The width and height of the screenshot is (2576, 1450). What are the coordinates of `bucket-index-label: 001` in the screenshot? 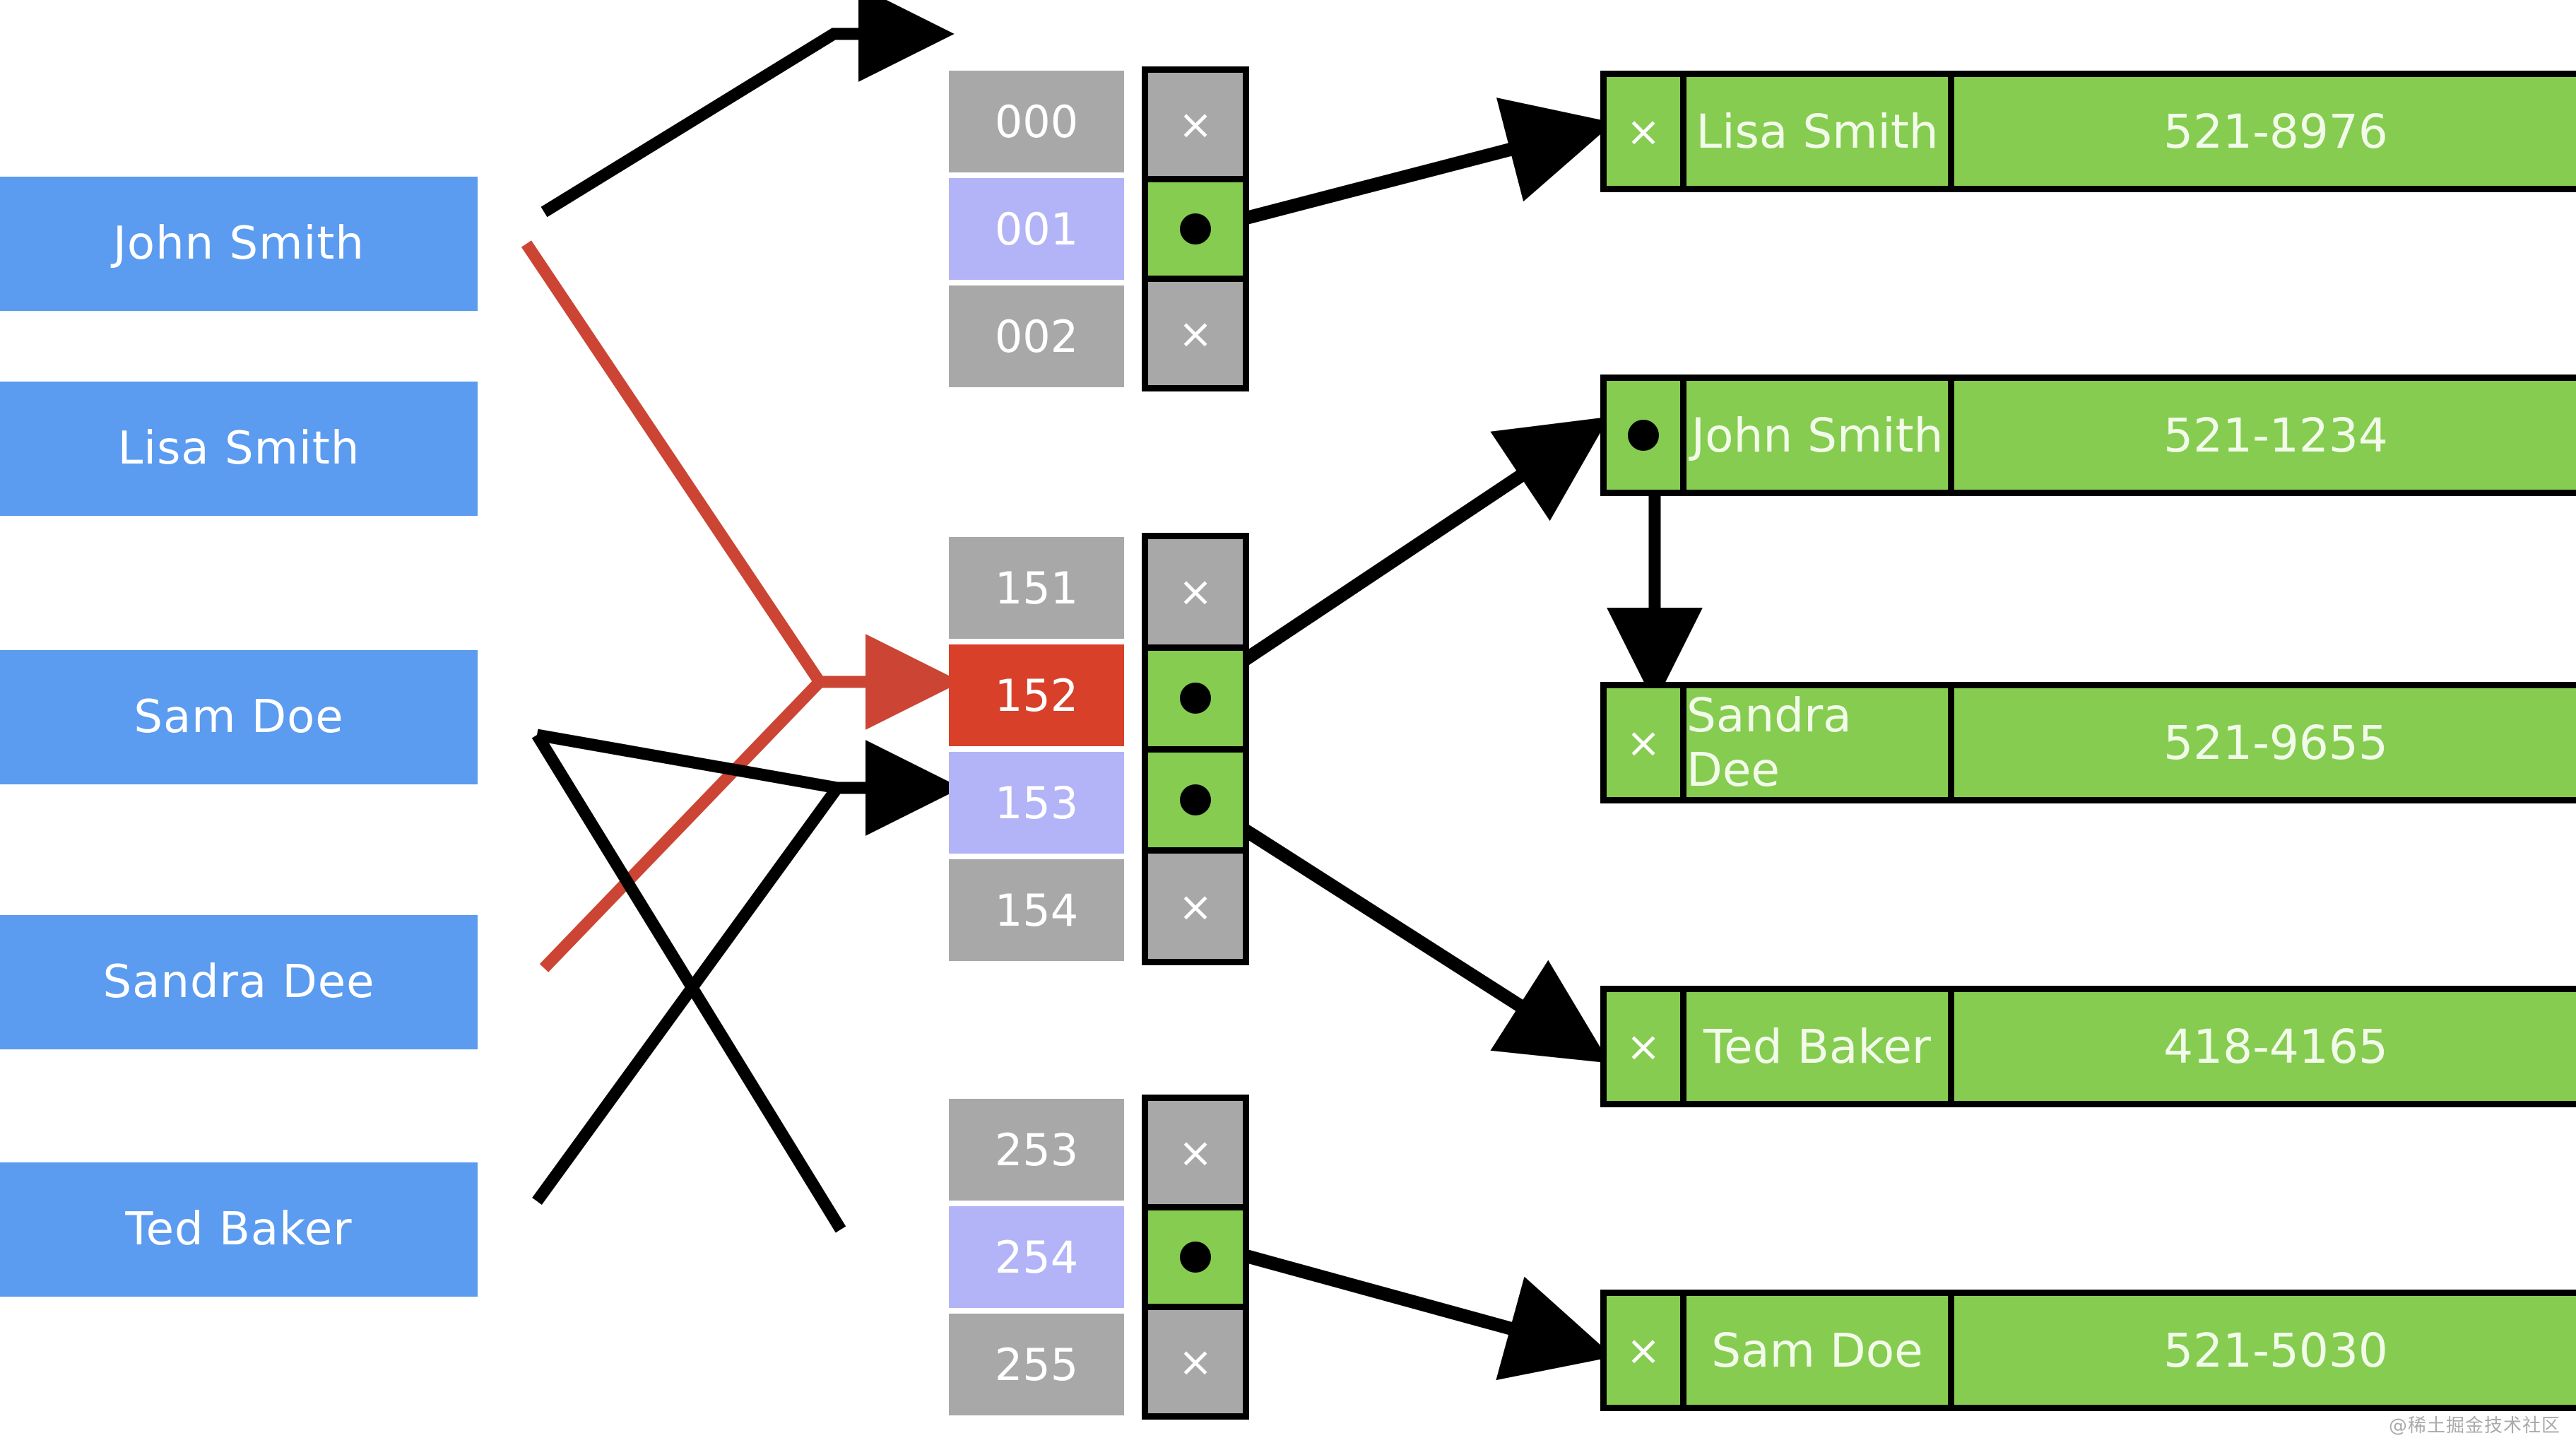 It's located at (1036, 229).